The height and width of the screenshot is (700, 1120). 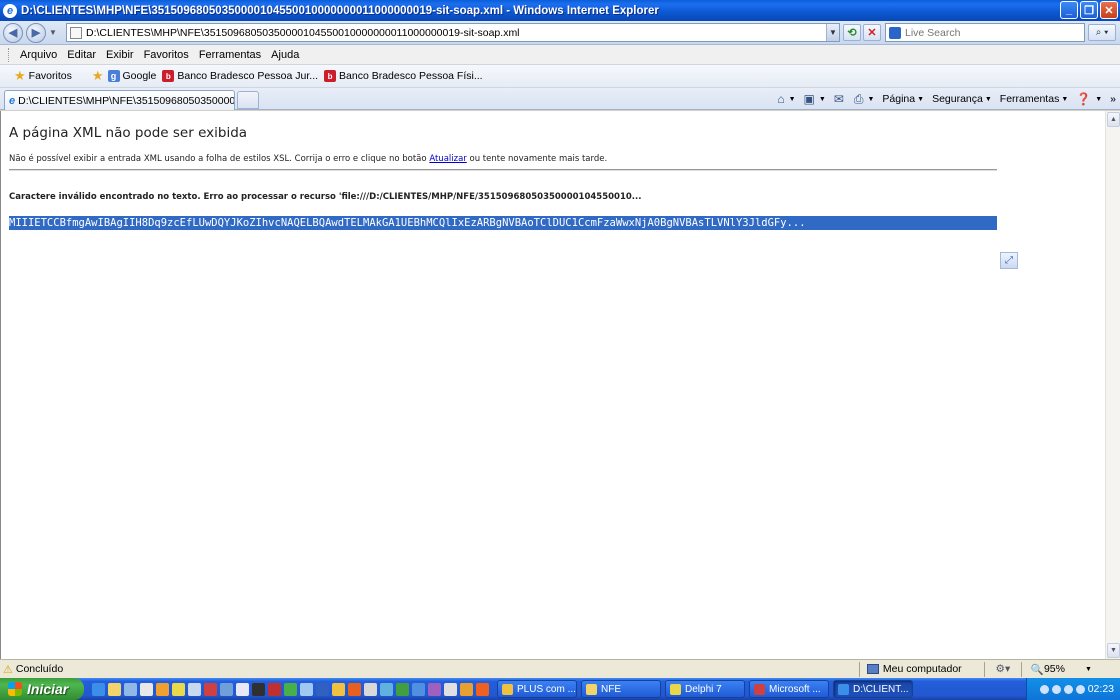 I want to click on search-field, so click(x=985, y=32).